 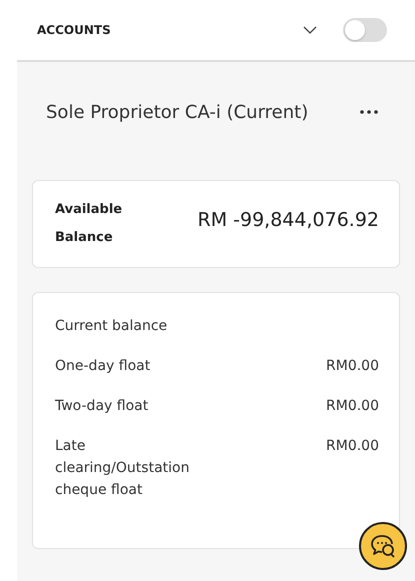 What do you see at coordinates (101, 406) in the screenshot?
I see `detail-label: Two-day float` at bounding box center [101, 406].